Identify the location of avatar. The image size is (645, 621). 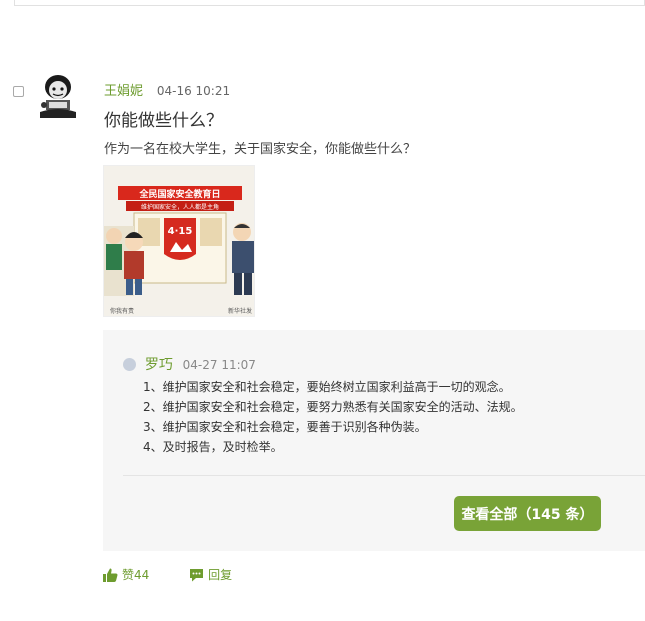
(58, 95).